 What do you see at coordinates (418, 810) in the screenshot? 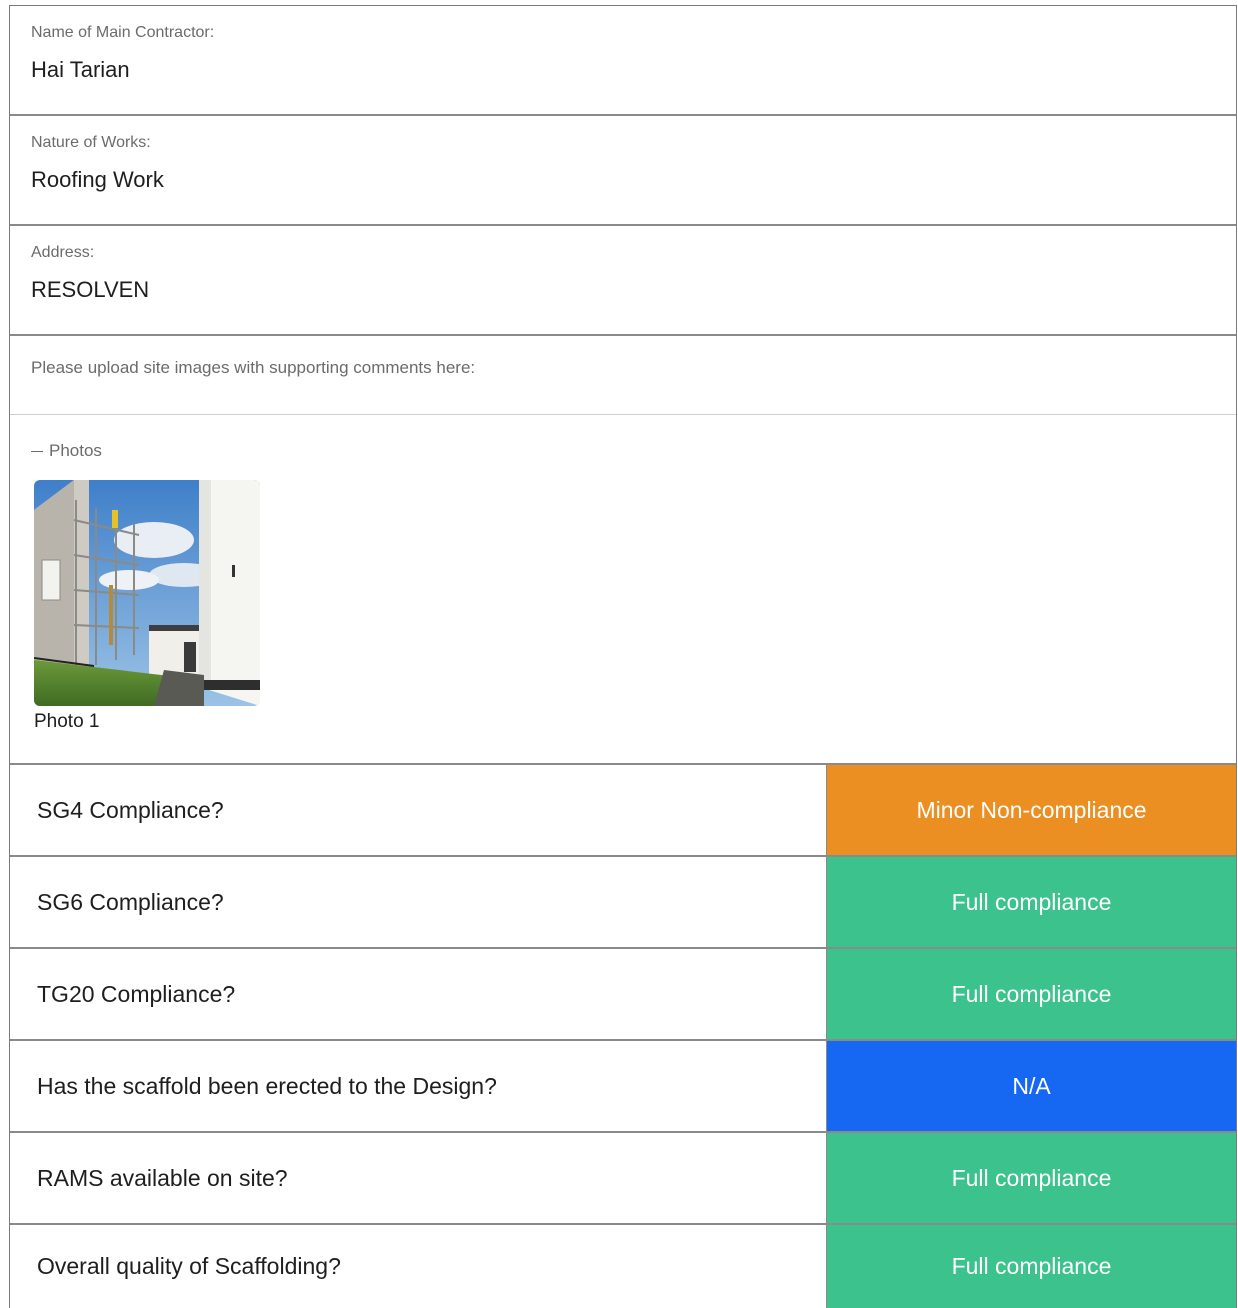
I see `compliance-question: SG4 Compliance?` at bounding box center [418, 810].